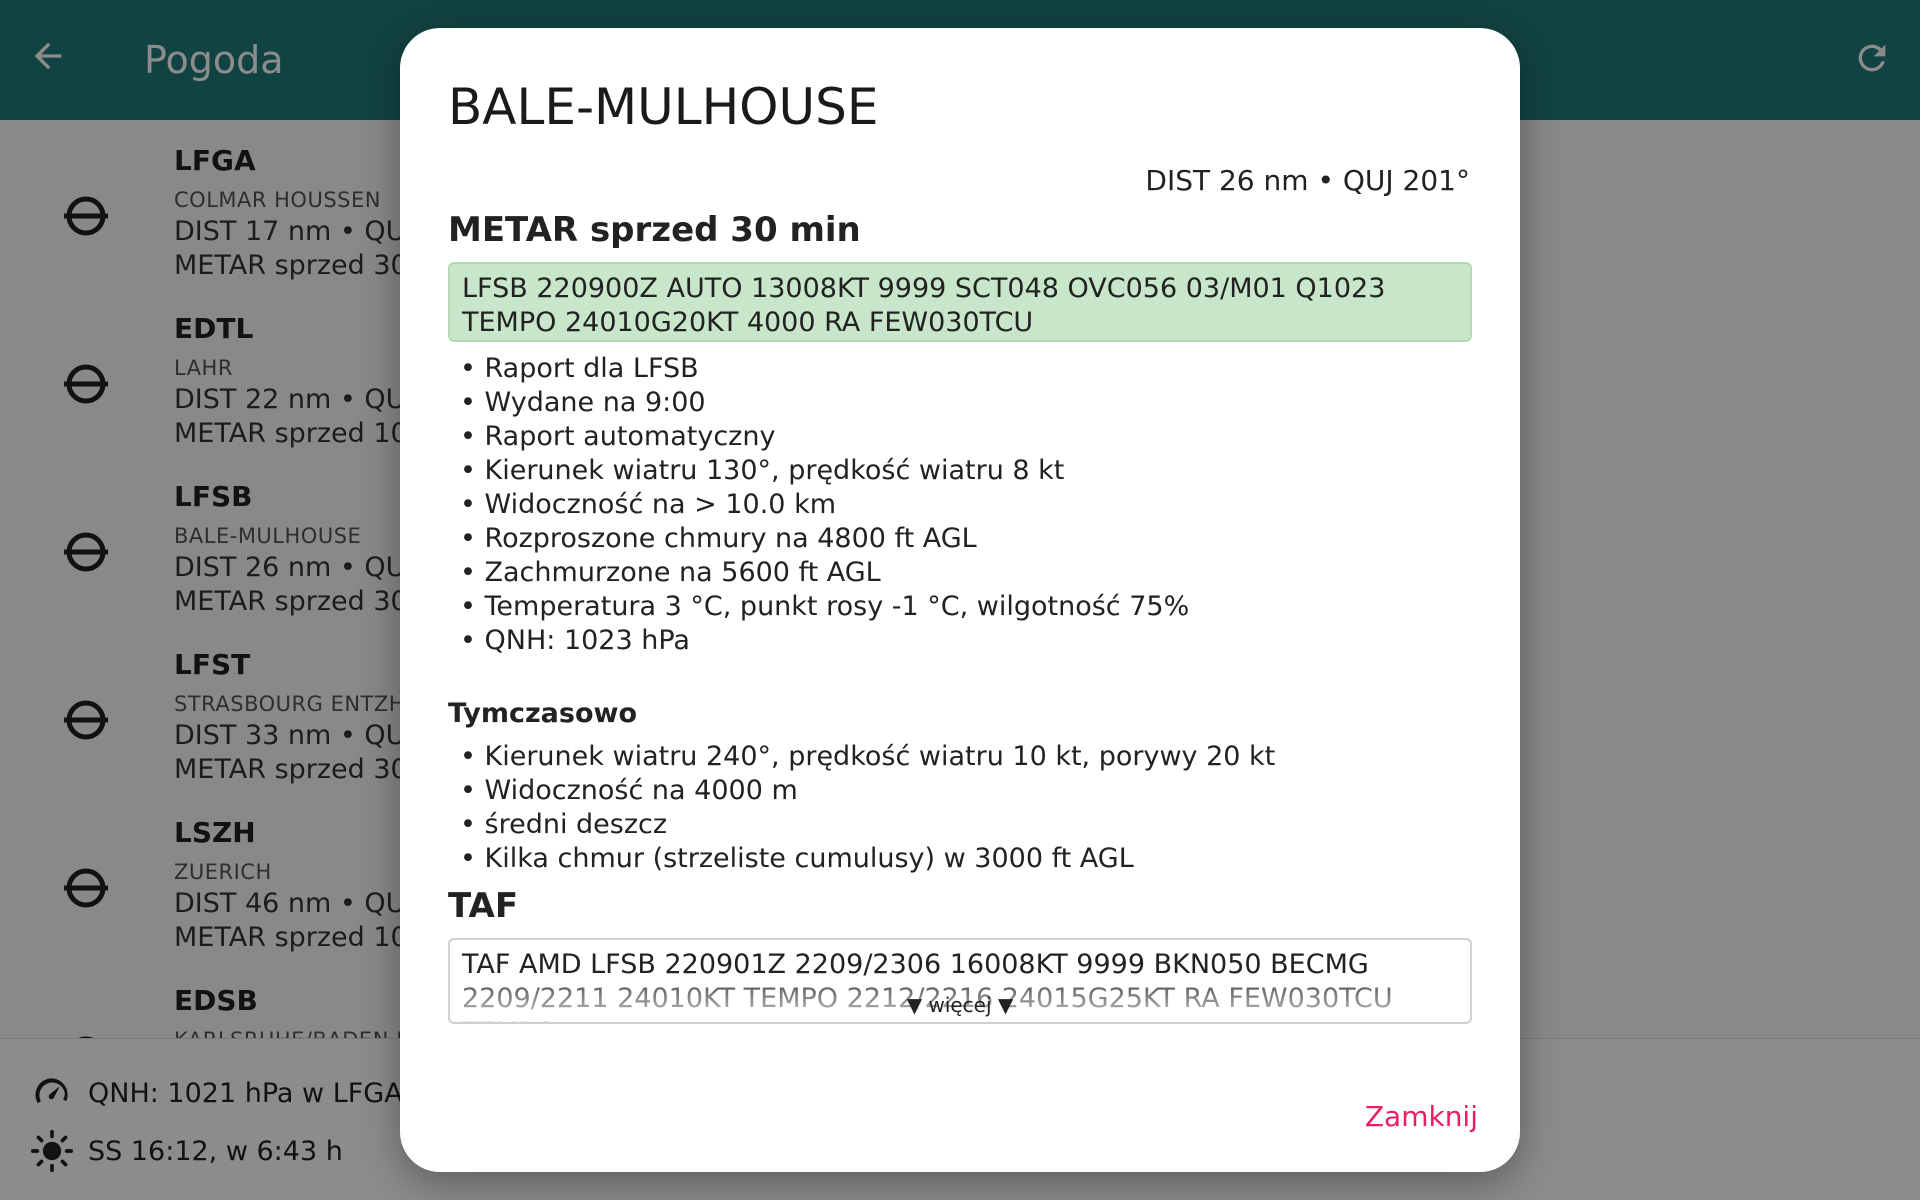 The width and height of the screenshot is (1920, 1200). I want to click on taf-title: TAF, so click(483, 906).